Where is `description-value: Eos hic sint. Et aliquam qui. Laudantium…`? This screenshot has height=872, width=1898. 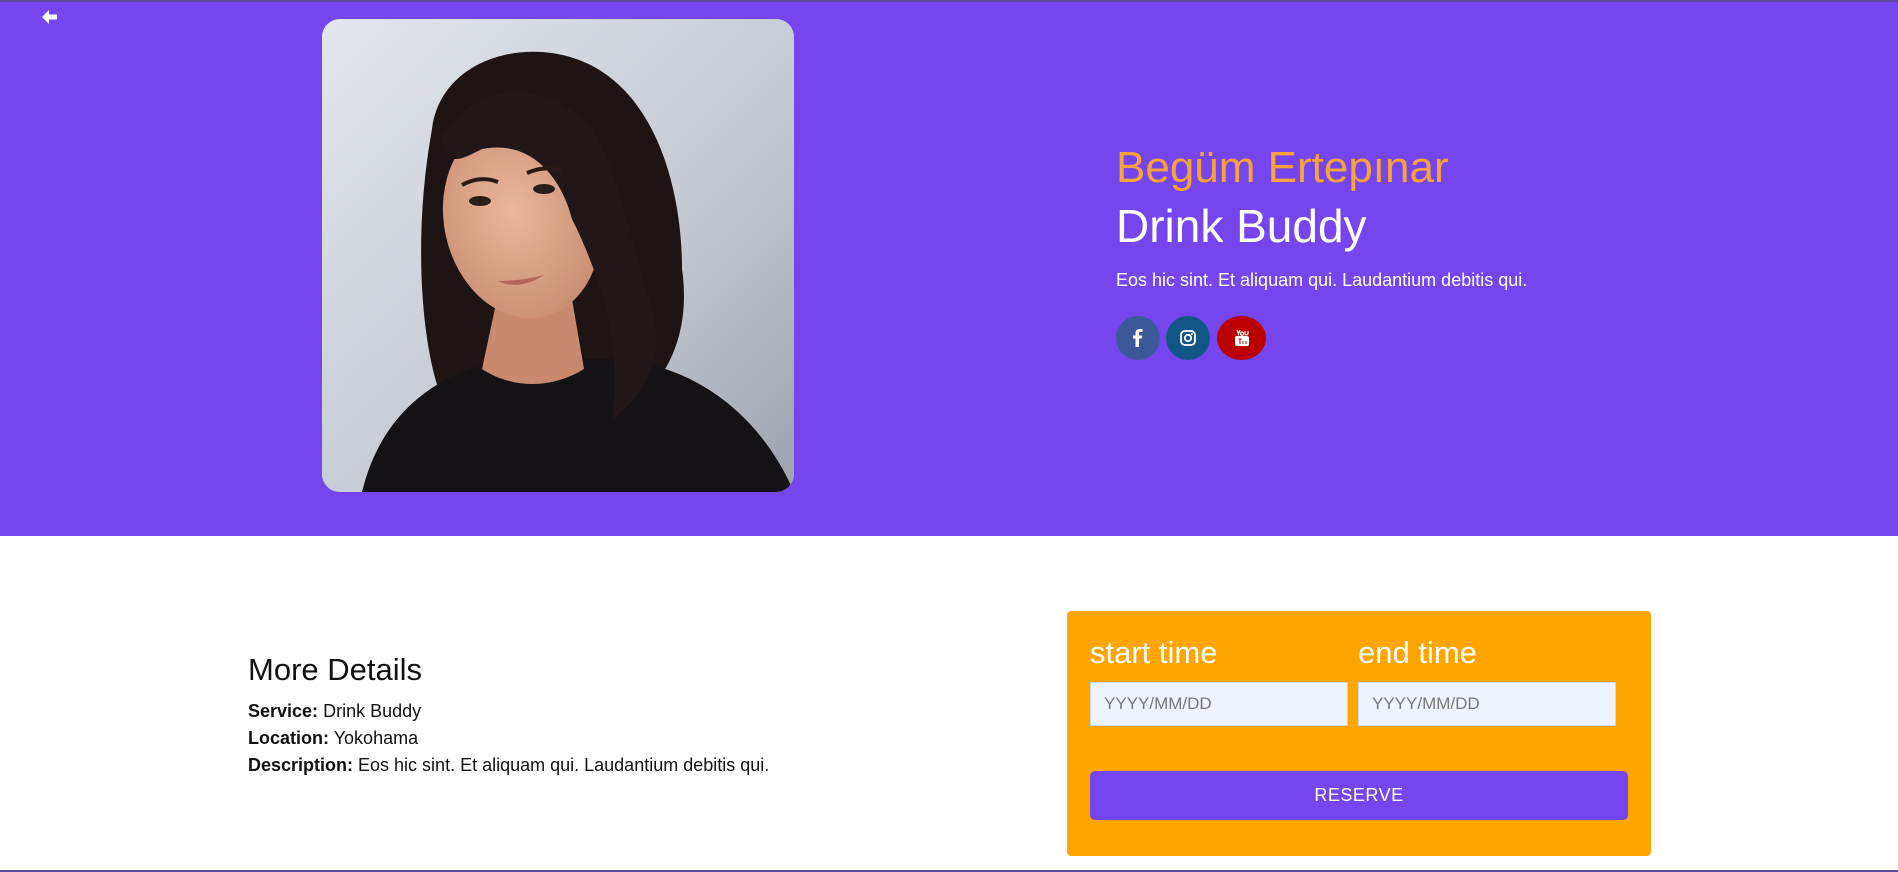 description-value: Eos hic sint. Et aliquam qui. Laudantium… is located at coordinates (564, 765).